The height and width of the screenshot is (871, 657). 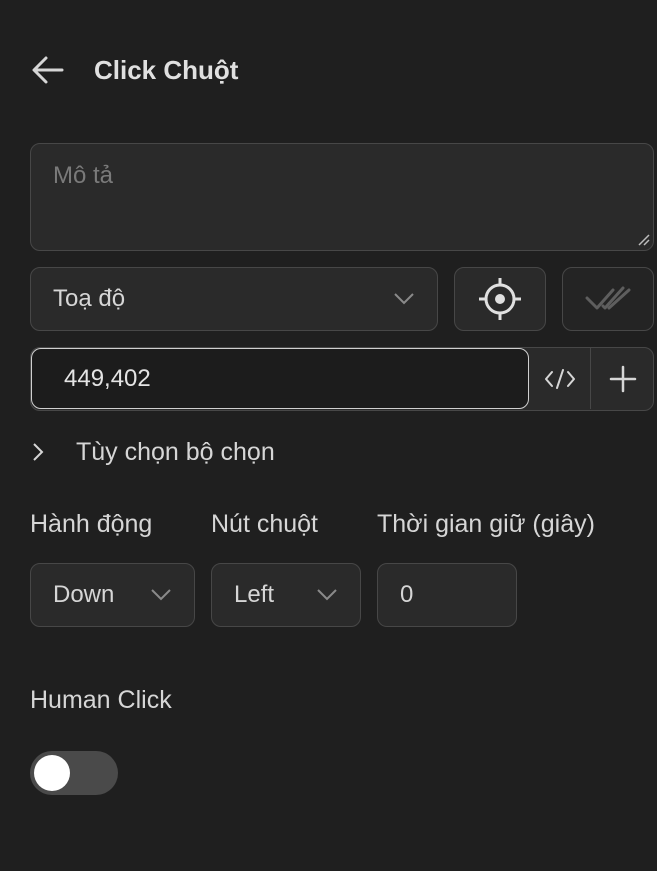 What do you see at coordinates (265, 524) in the screenshot?
I see `mouse-button-label: Nút chuột` at bounding box center [265, 524].